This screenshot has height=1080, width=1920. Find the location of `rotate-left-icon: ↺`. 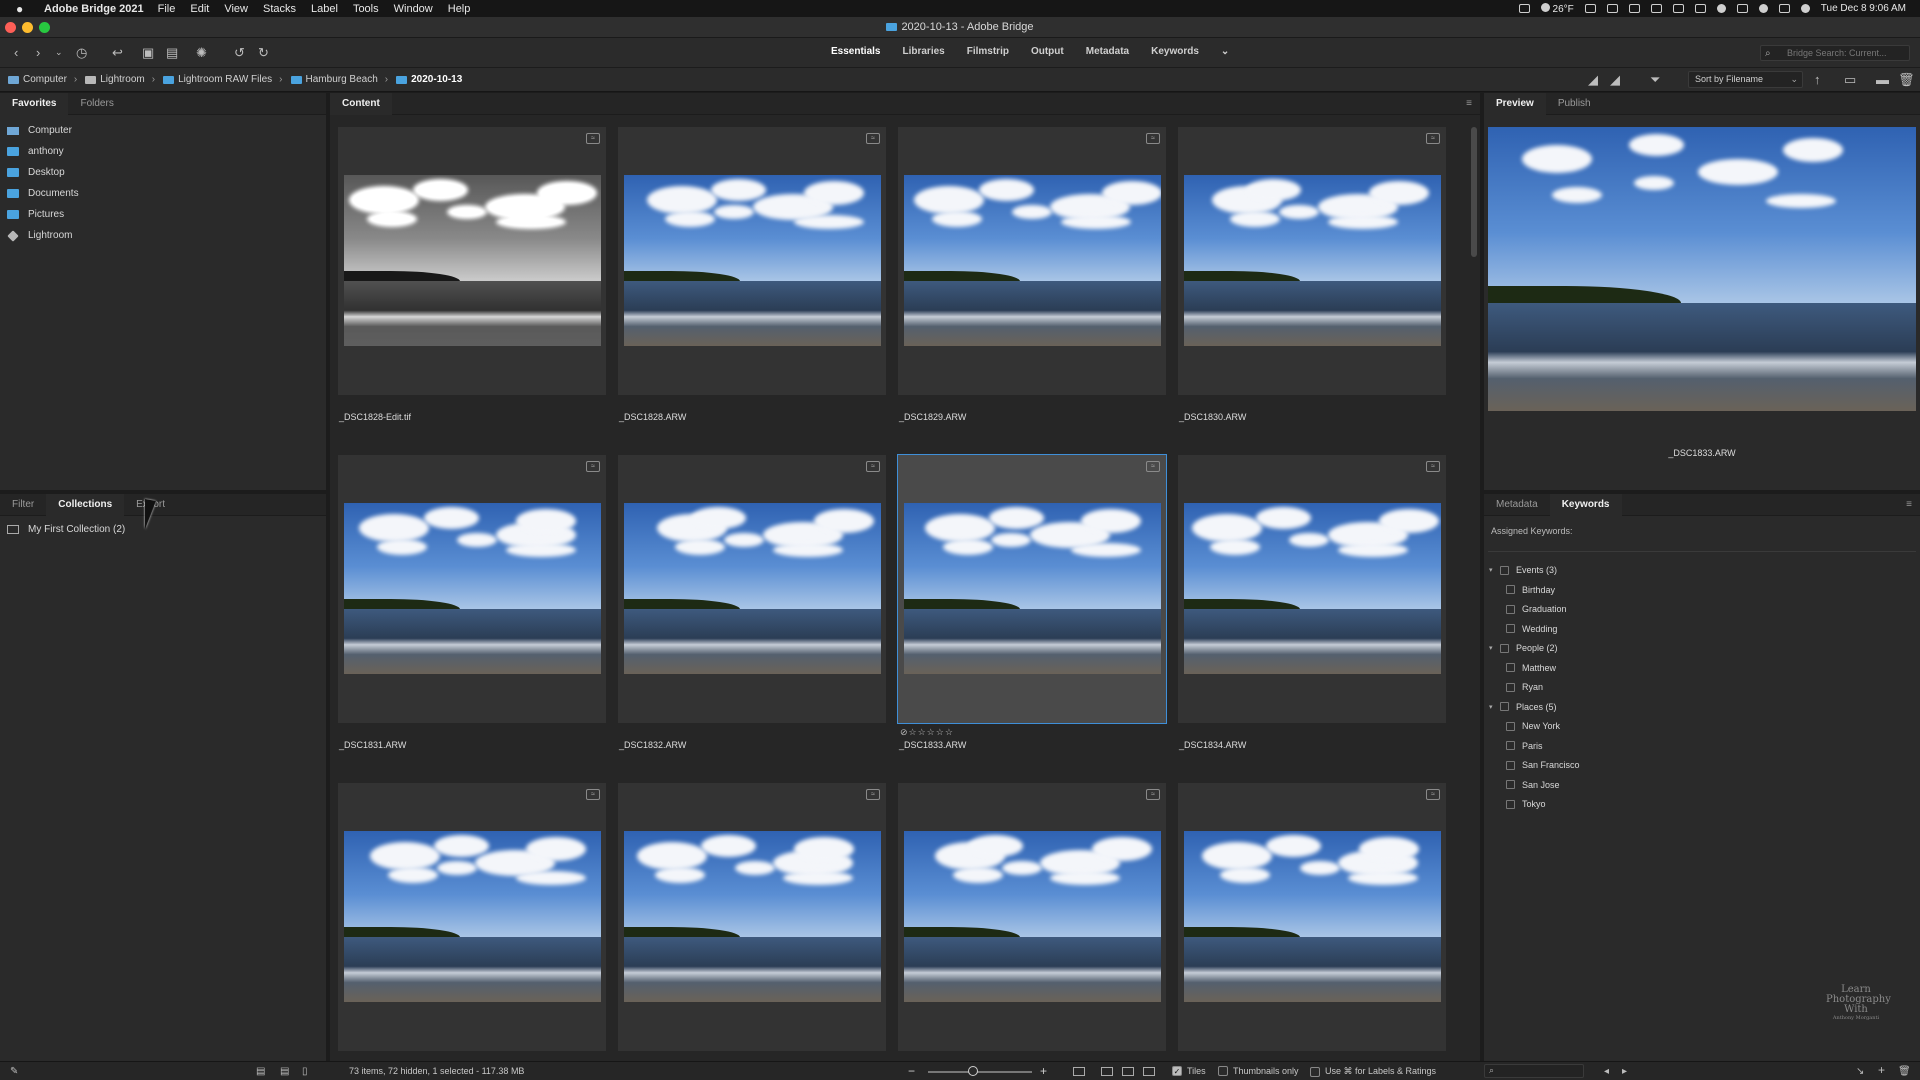

rotate-left-icon: ↺ is located at coordinates (239, 52).